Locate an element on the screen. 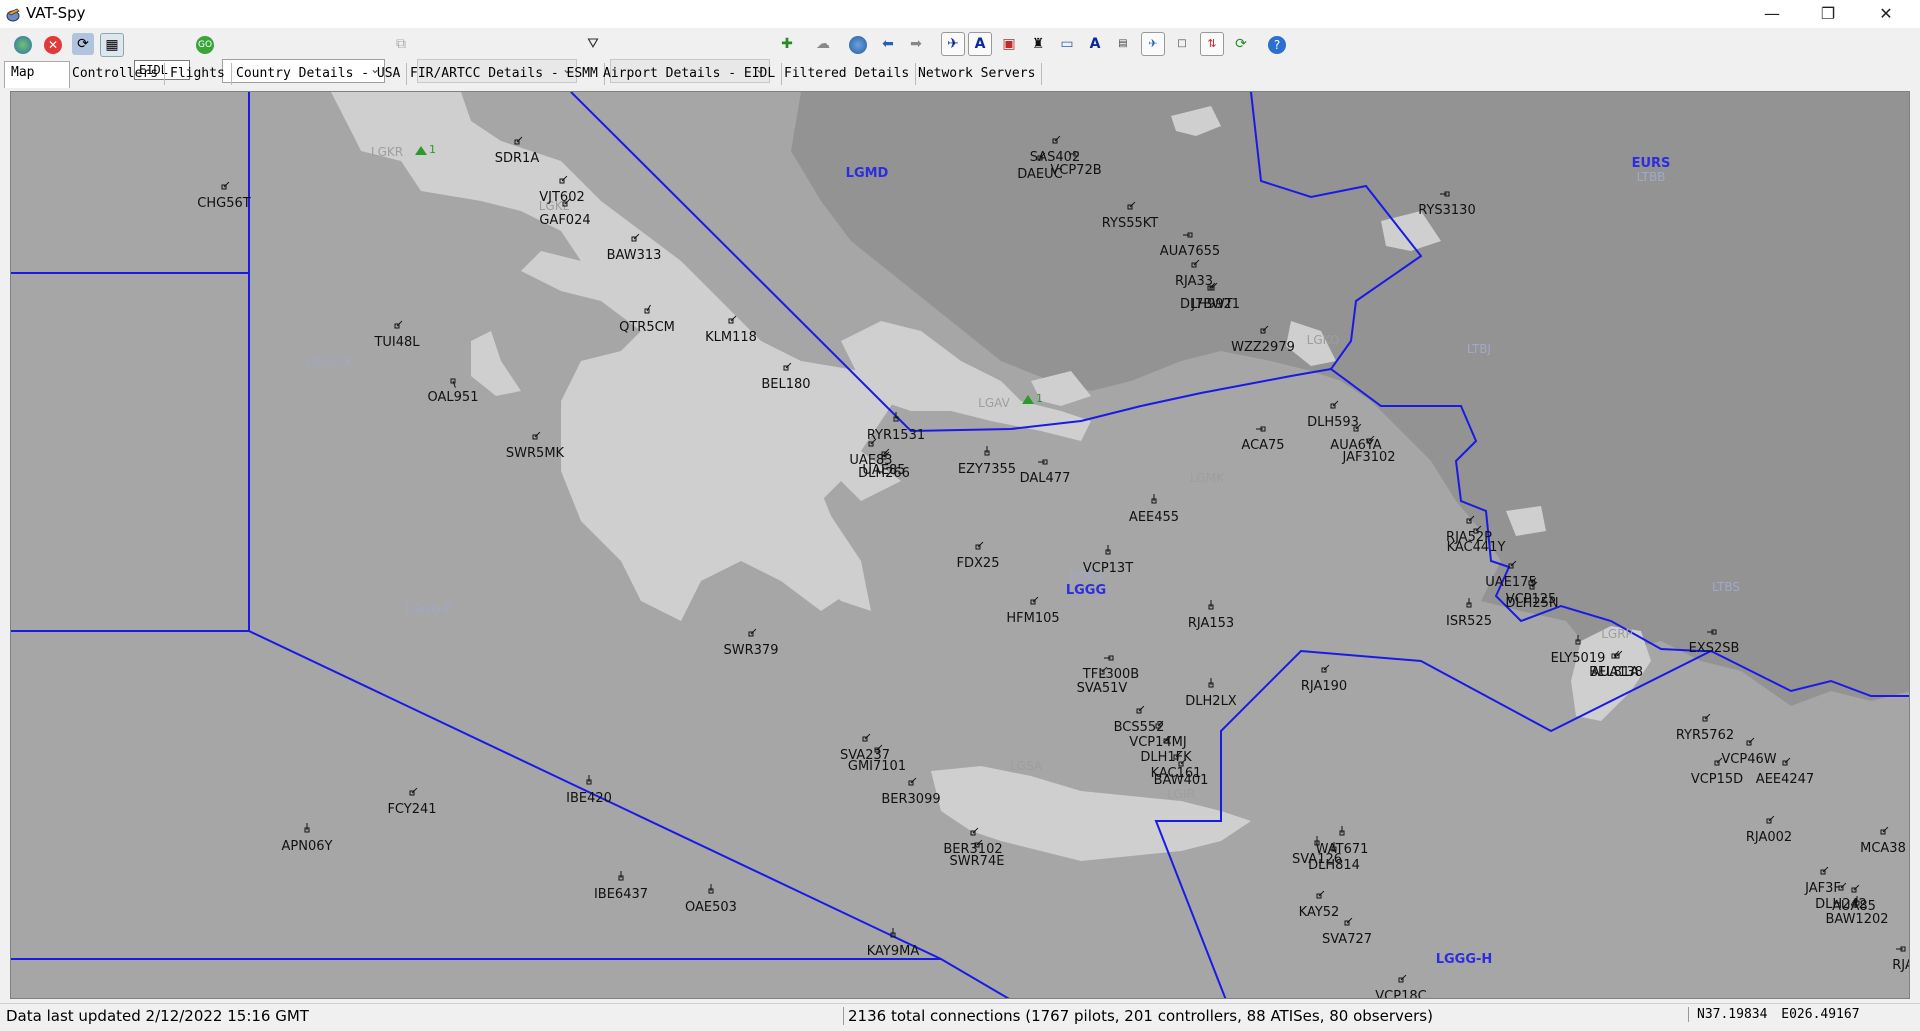 The width and height of the screenshot is (1920, 1031). aircraft-callsign: SVA727 is located at coordinates (1347, 939).